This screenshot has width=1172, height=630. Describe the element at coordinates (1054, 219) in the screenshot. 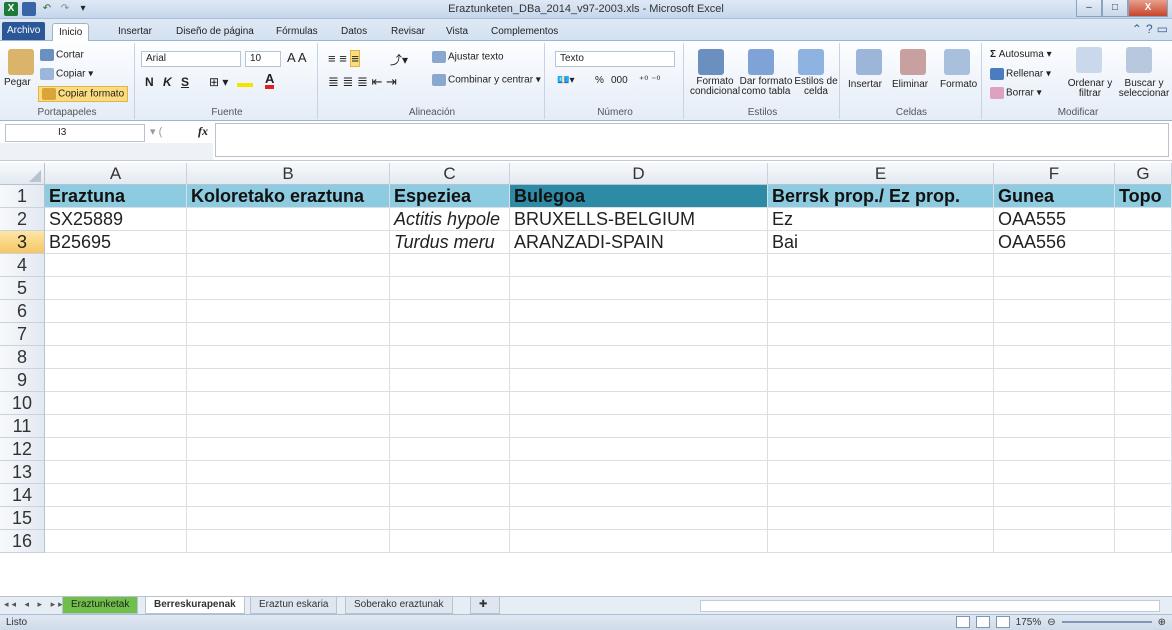

I see `table-cell: OAA555` at that location.